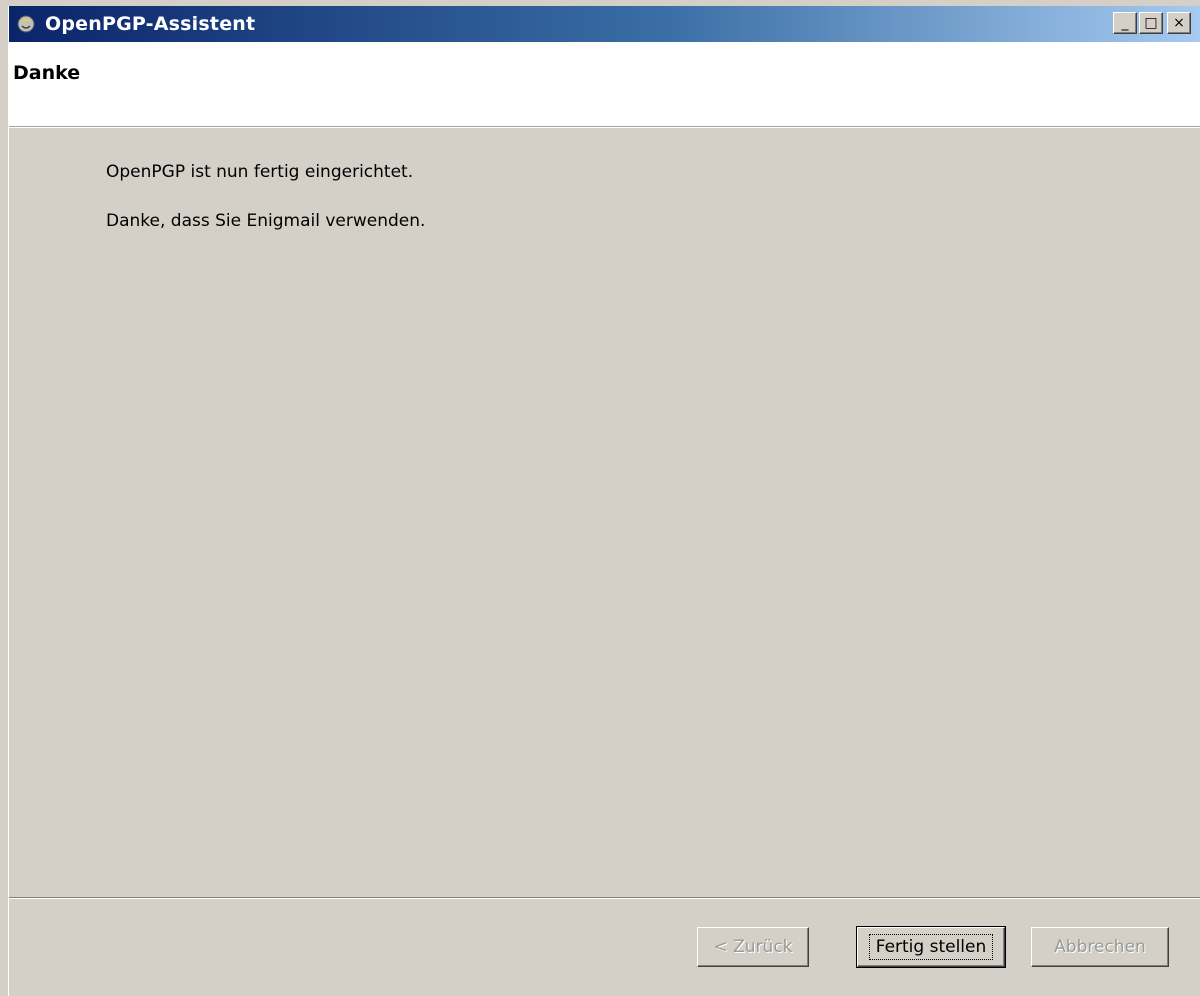  I want to click on maximize-button: □, so click(1151, 23).